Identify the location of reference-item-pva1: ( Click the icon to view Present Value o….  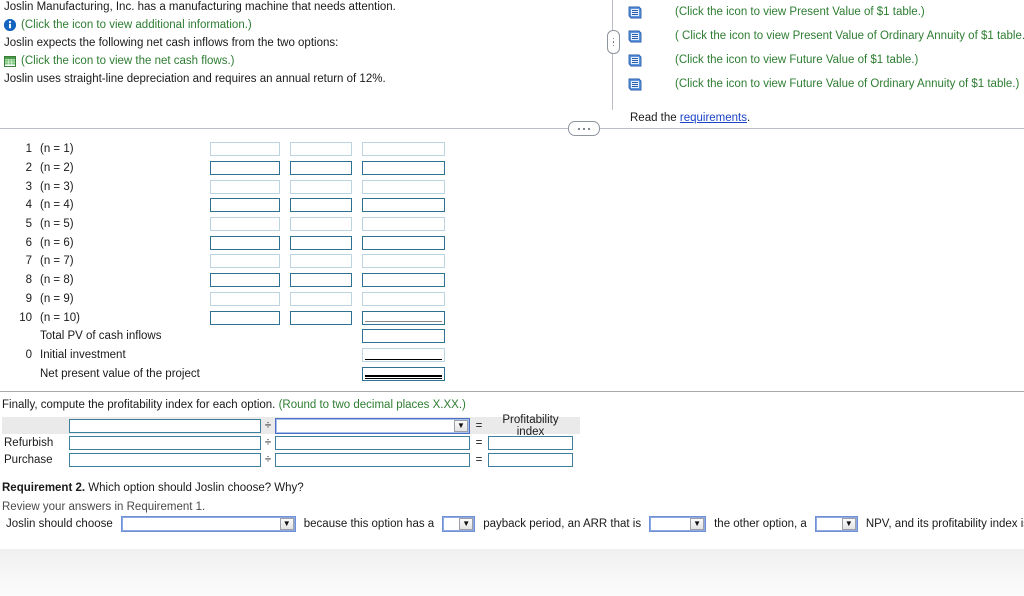
(818, 35).